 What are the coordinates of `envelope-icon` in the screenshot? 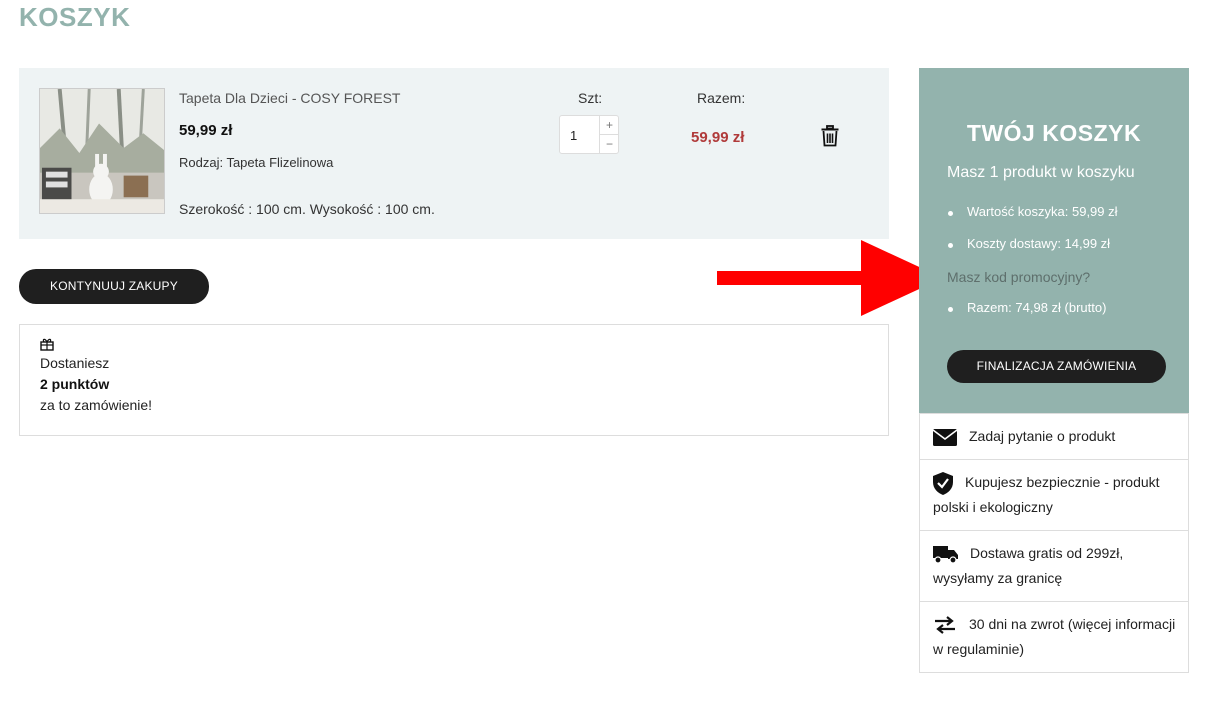 It's located at (945, 437).